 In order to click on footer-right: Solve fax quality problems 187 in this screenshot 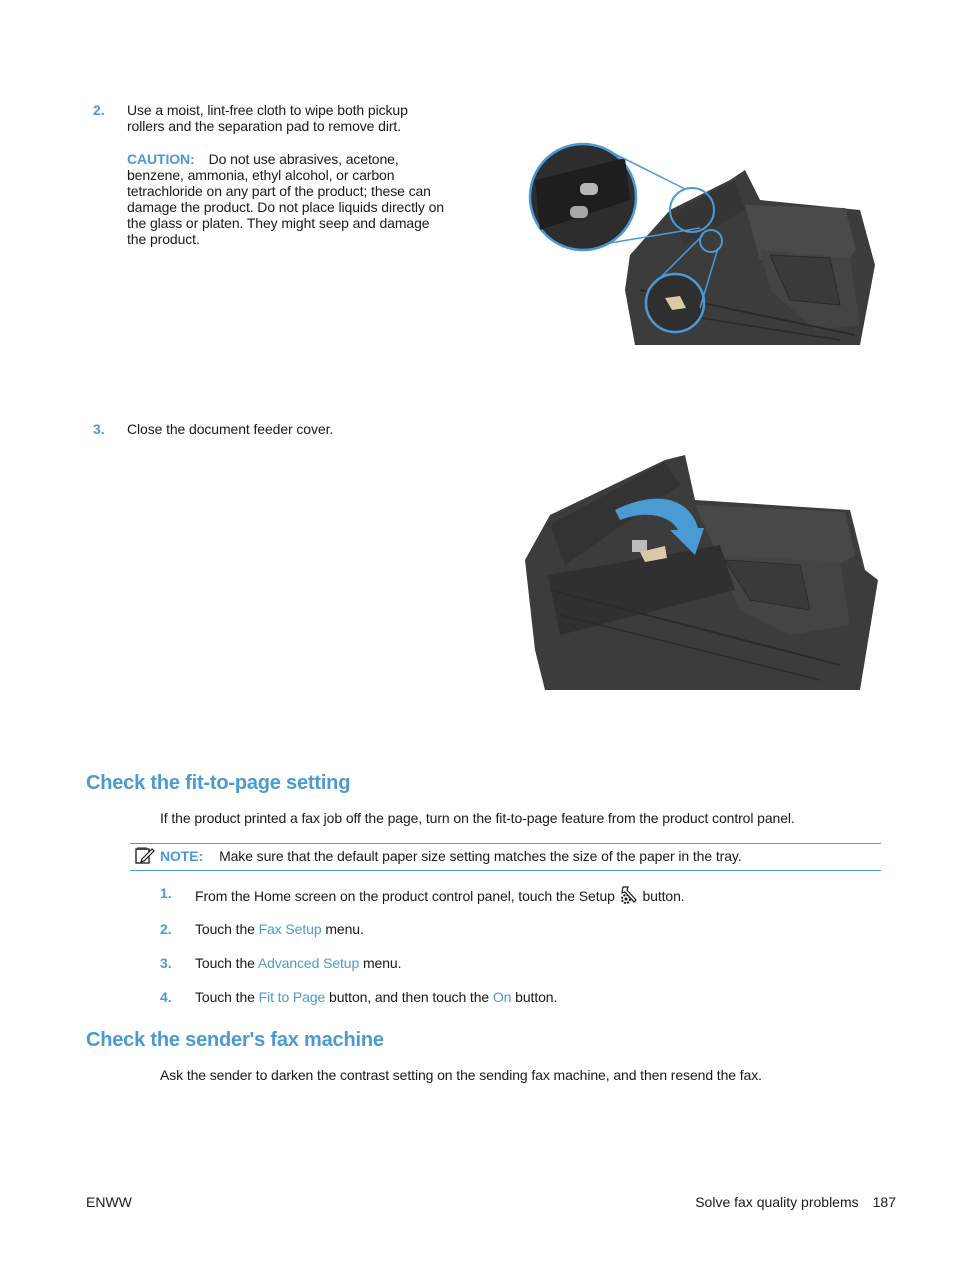, I will do `click(795, 1202)`.